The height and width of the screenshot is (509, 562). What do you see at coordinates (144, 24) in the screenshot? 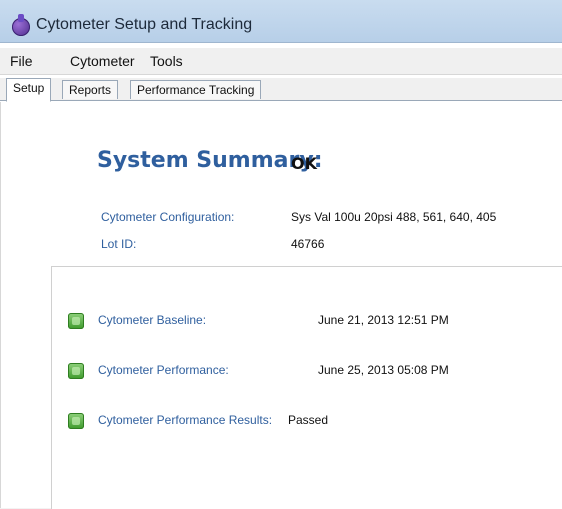
I see `window-title: Cytometer Setup and Tracking` at bounding box center [144, 24].